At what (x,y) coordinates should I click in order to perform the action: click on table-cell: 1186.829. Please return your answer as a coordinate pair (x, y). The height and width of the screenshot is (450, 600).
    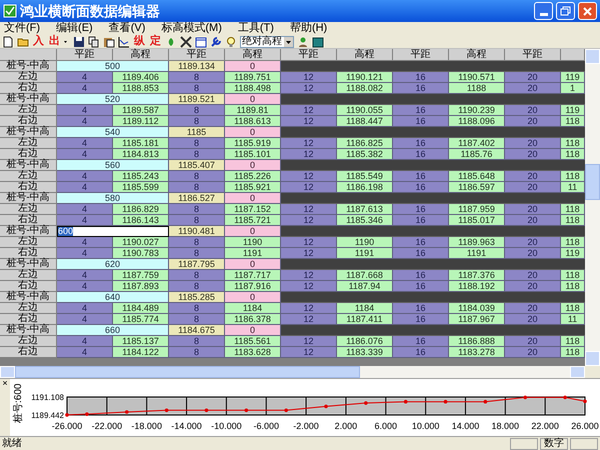
    Looking at the image, I should click on (141, 209).